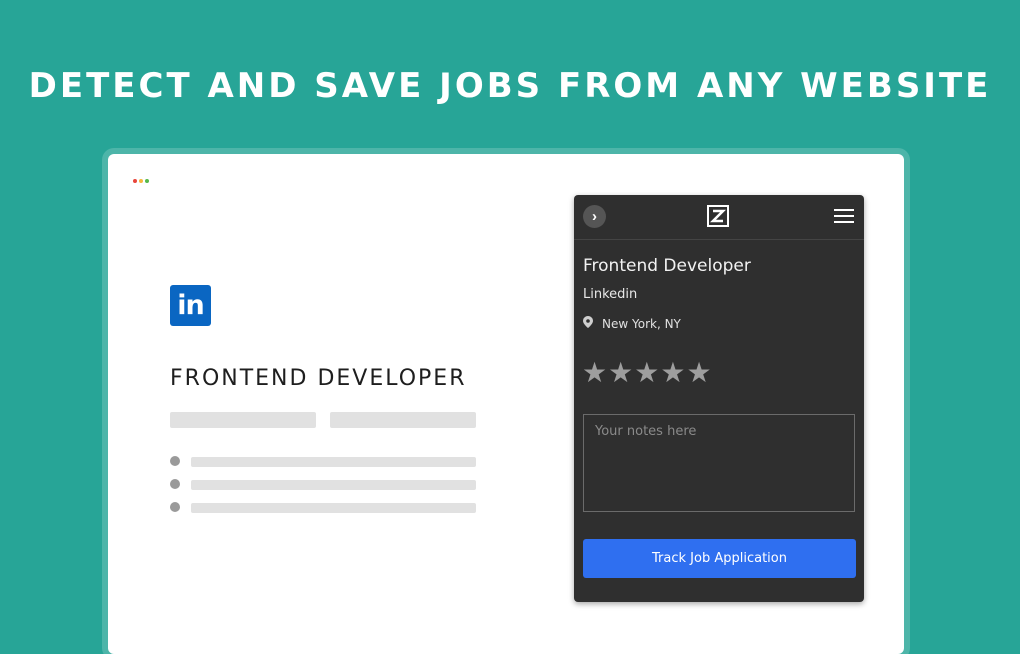 The image size is (1020, 654). I want to click on close-dot, so click(135, 181).